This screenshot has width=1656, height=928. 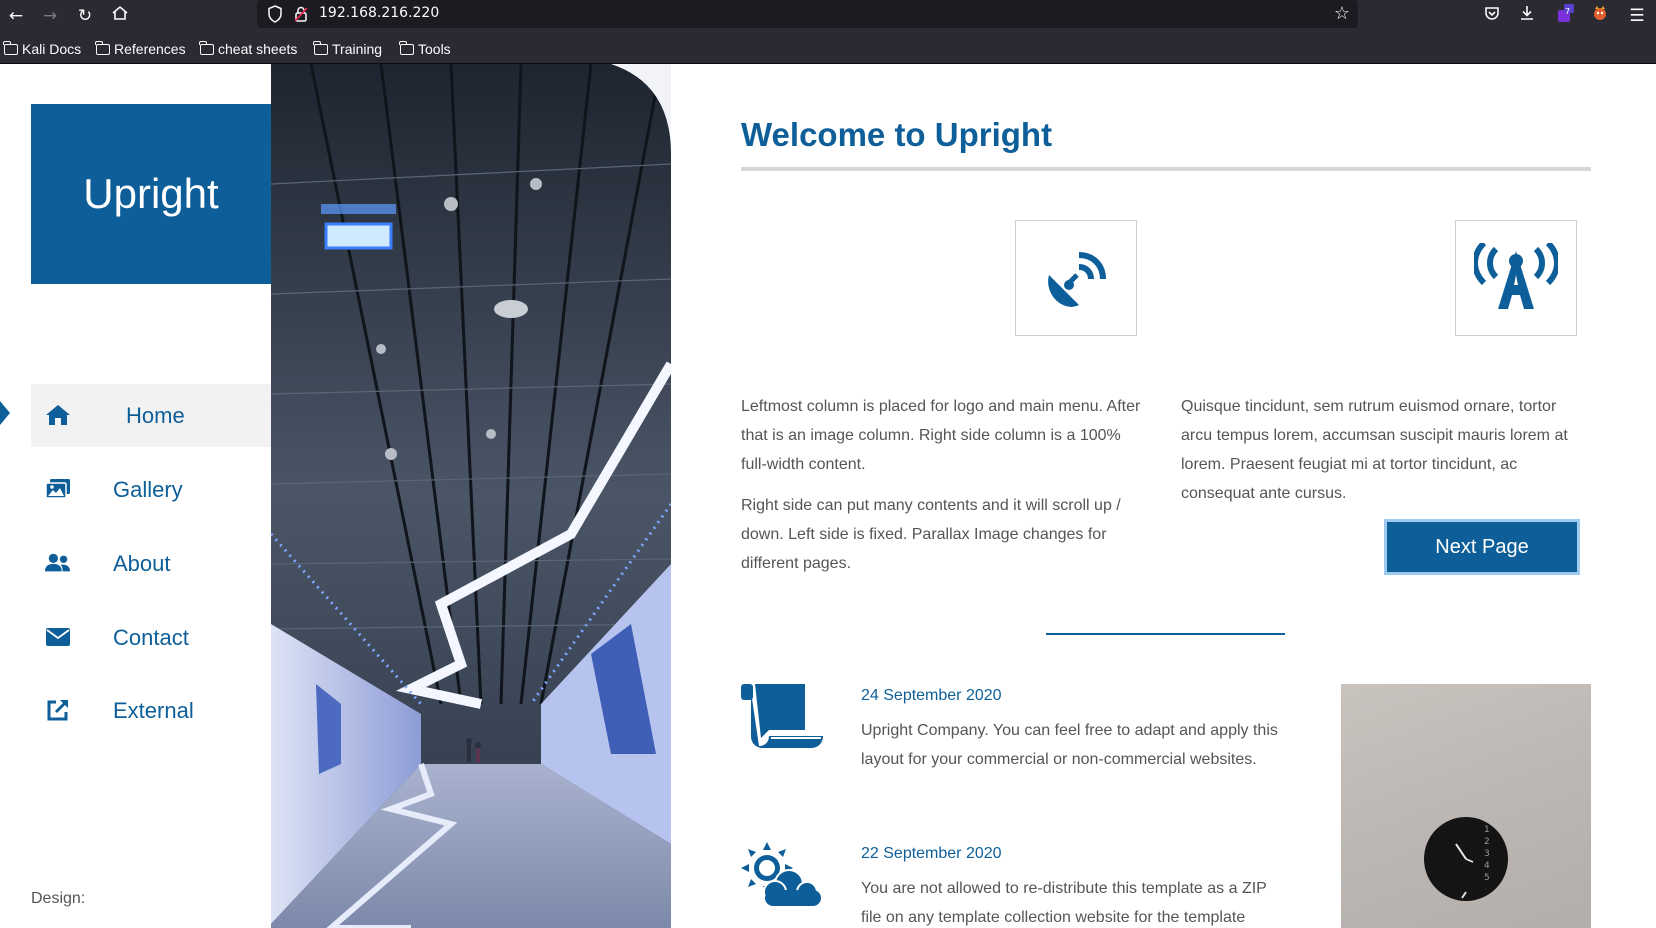 I want to click on extension-icon: 7, so click(x=1565, y=16).